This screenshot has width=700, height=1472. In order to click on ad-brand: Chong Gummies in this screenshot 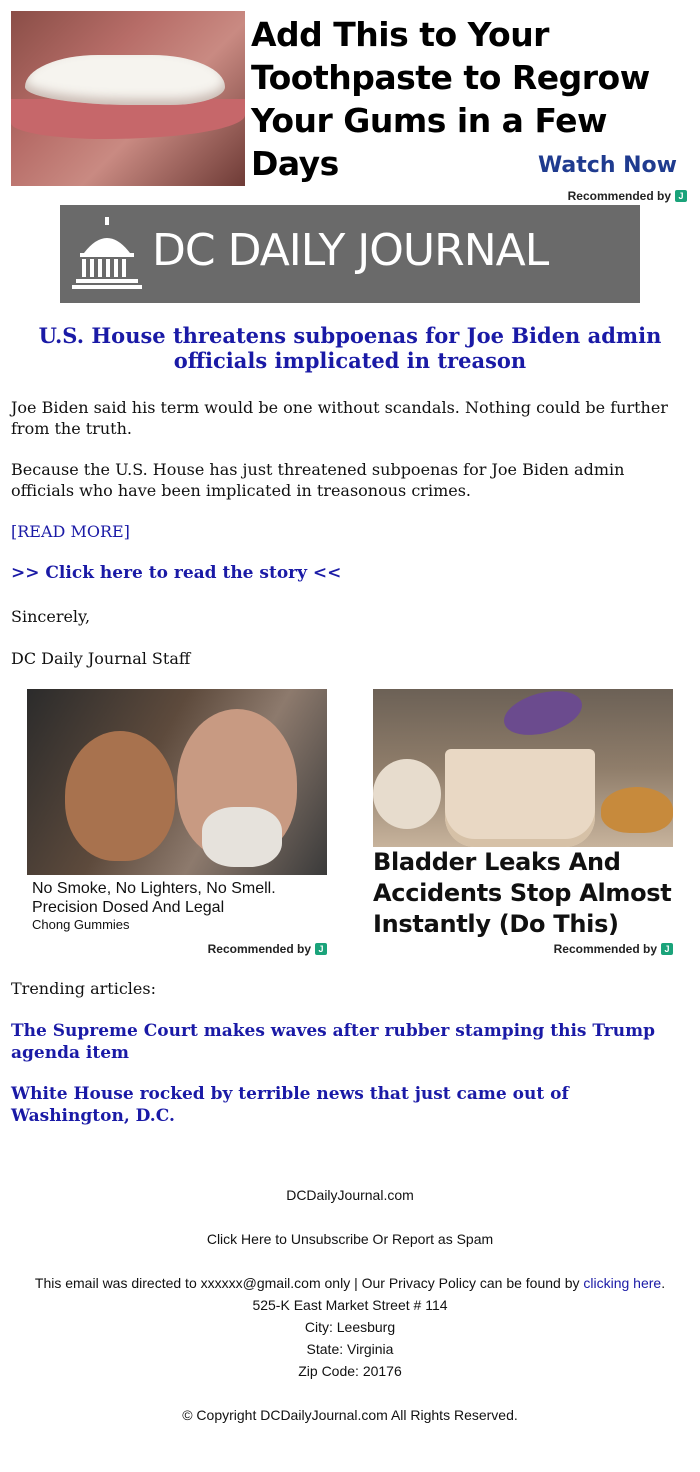, I will do `click(179, 924)`.